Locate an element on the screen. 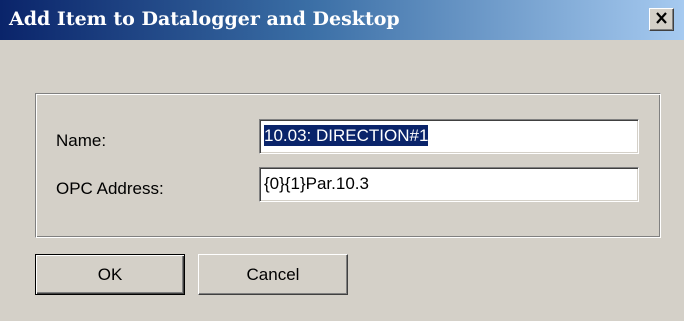 The width and height of the screenshot is (684, 321). cancel-button-label: Cancel is located at coordinates (273, 274).